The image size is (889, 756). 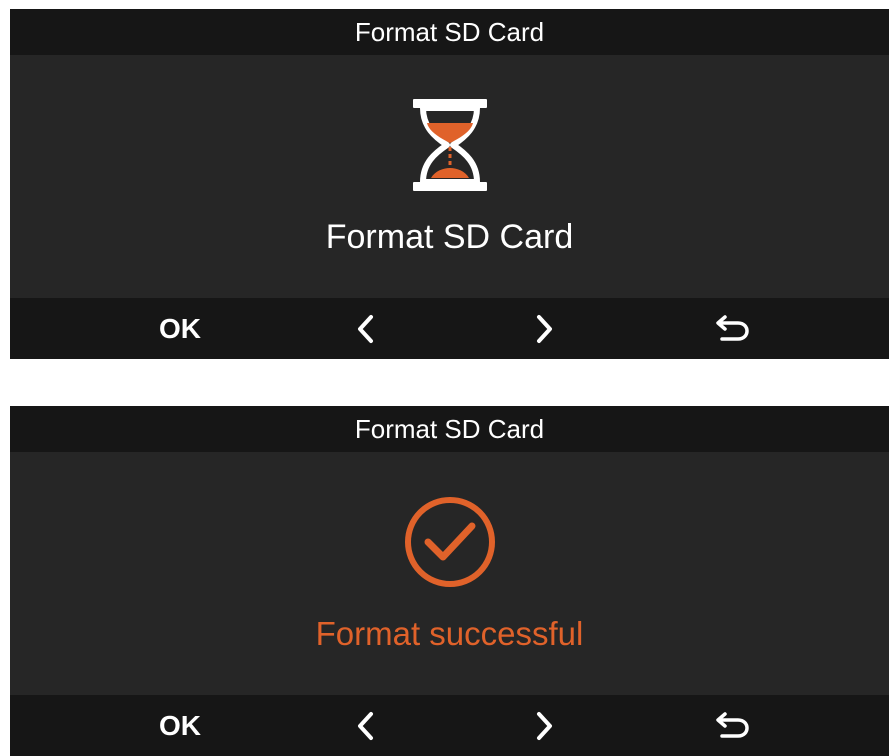 What do you see at coordinates (450, 145) in the screenshot?
I see `hourglass-icon` at bounding box center [450, 145].